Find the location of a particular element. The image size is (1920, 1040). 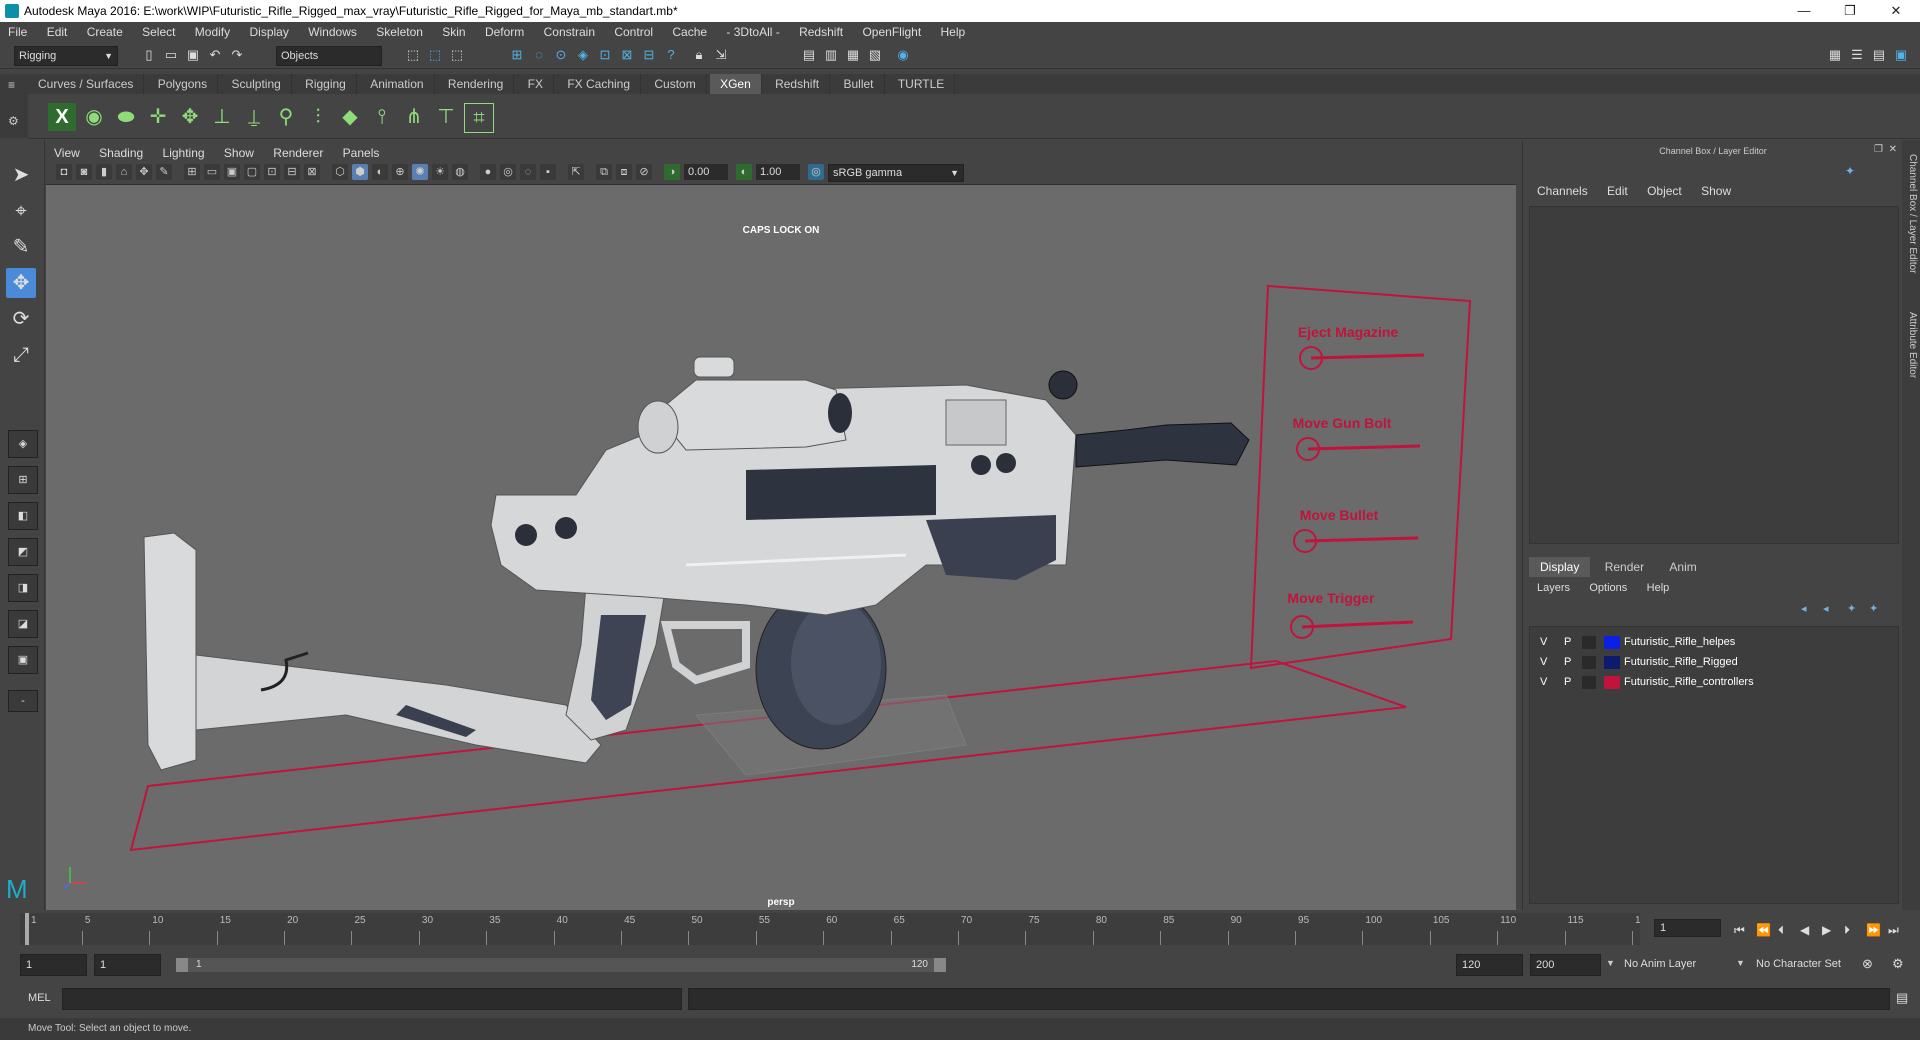

layer-color-swatch is located at coordinates (1612, 682).